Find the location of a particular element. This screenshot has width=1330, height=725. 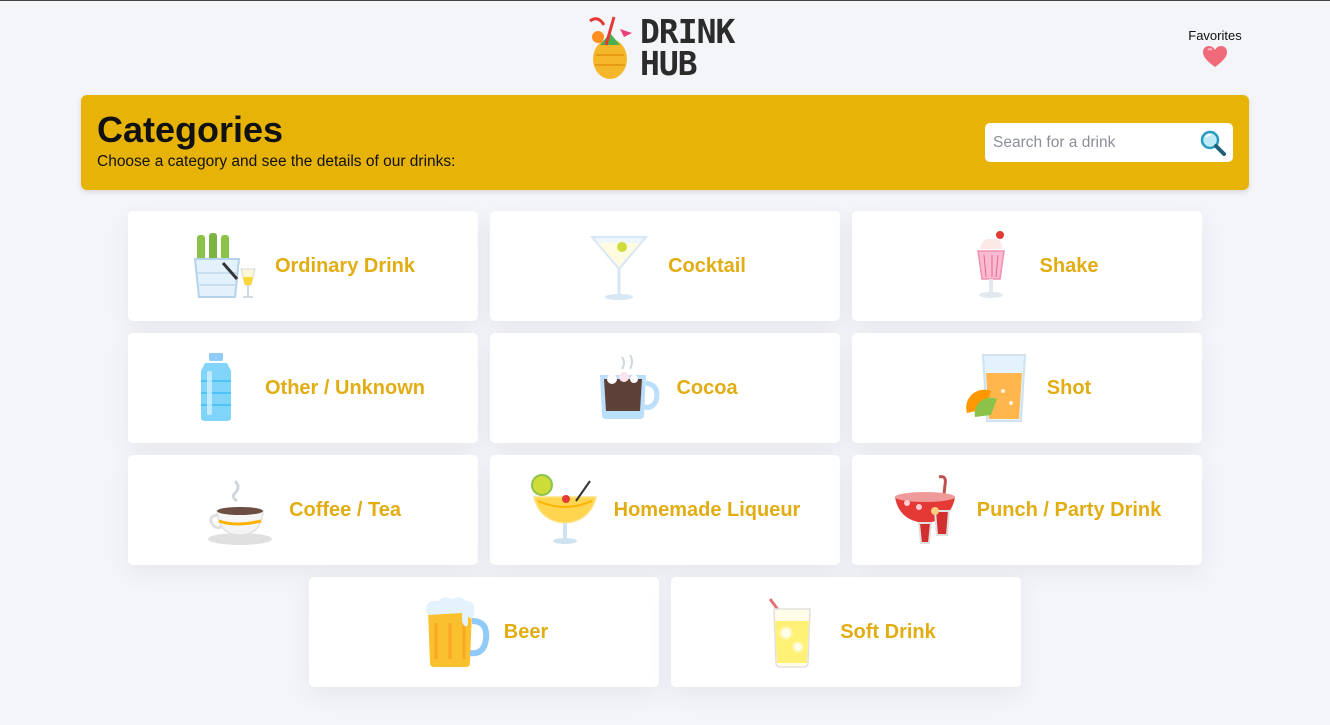

water-bottle-icon is located at coordinates (216, 387).